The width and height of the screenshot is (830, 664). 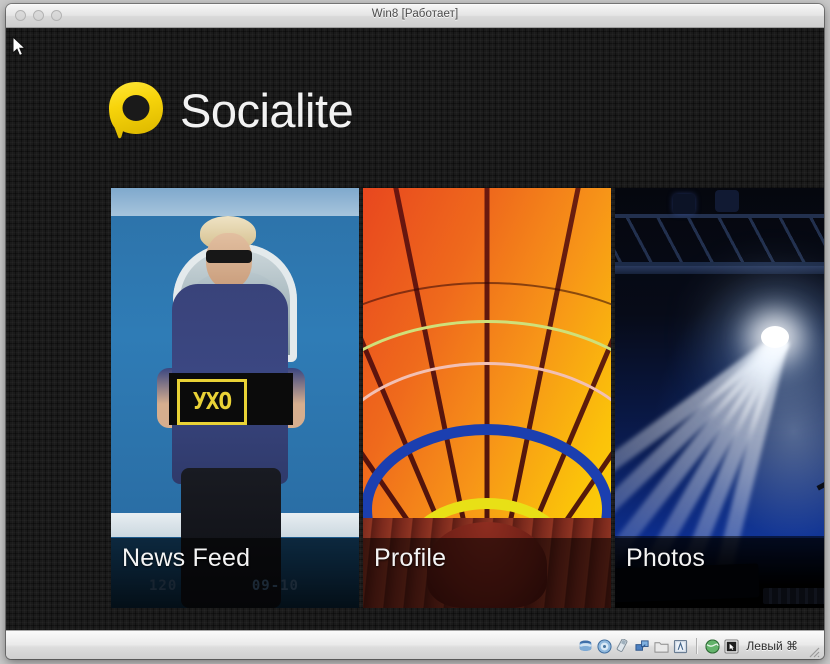 I want to click on resize-grip, so click(x=813, y=651).